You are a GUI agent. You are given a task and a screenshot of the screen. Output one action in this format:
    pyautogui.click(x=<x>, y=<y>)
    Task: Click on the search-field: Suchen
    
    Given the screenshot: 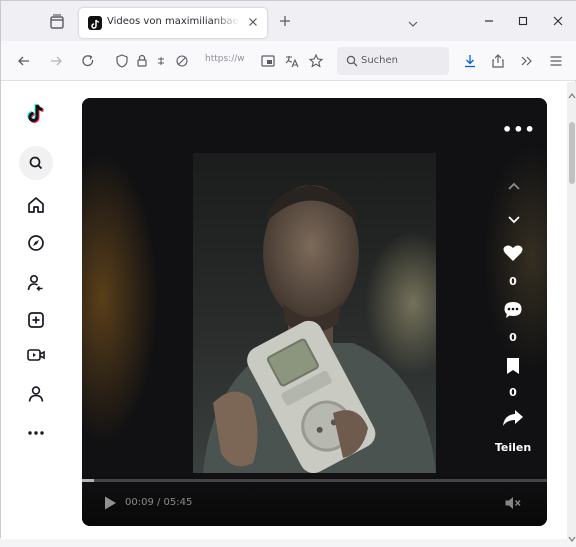 What is the action you would take?
    pyautogui.click(x=393, y=61)
    